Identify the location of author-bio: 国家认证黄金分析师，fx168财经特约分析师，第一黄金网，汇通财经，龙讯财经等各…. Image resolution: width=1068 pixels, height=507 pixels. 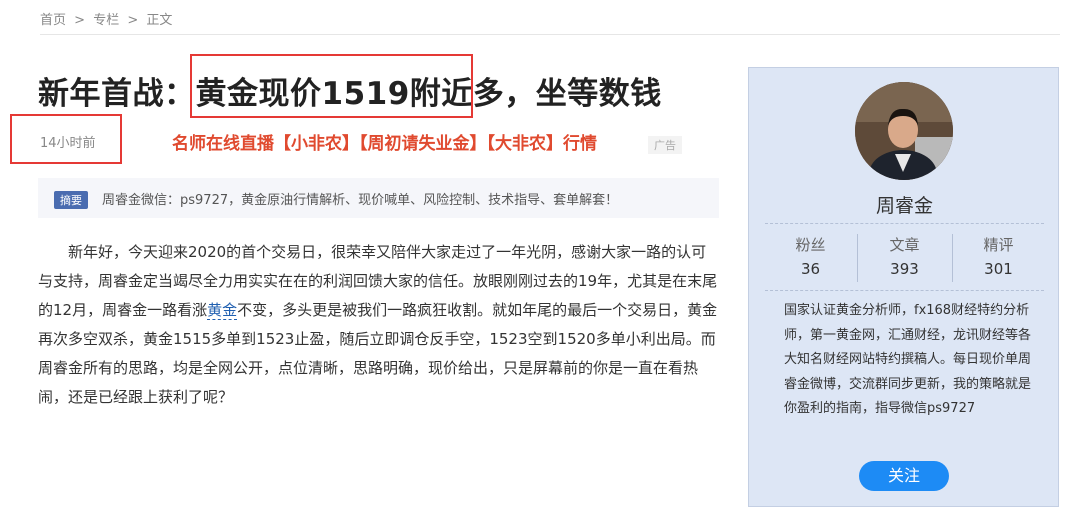
(908, 359).